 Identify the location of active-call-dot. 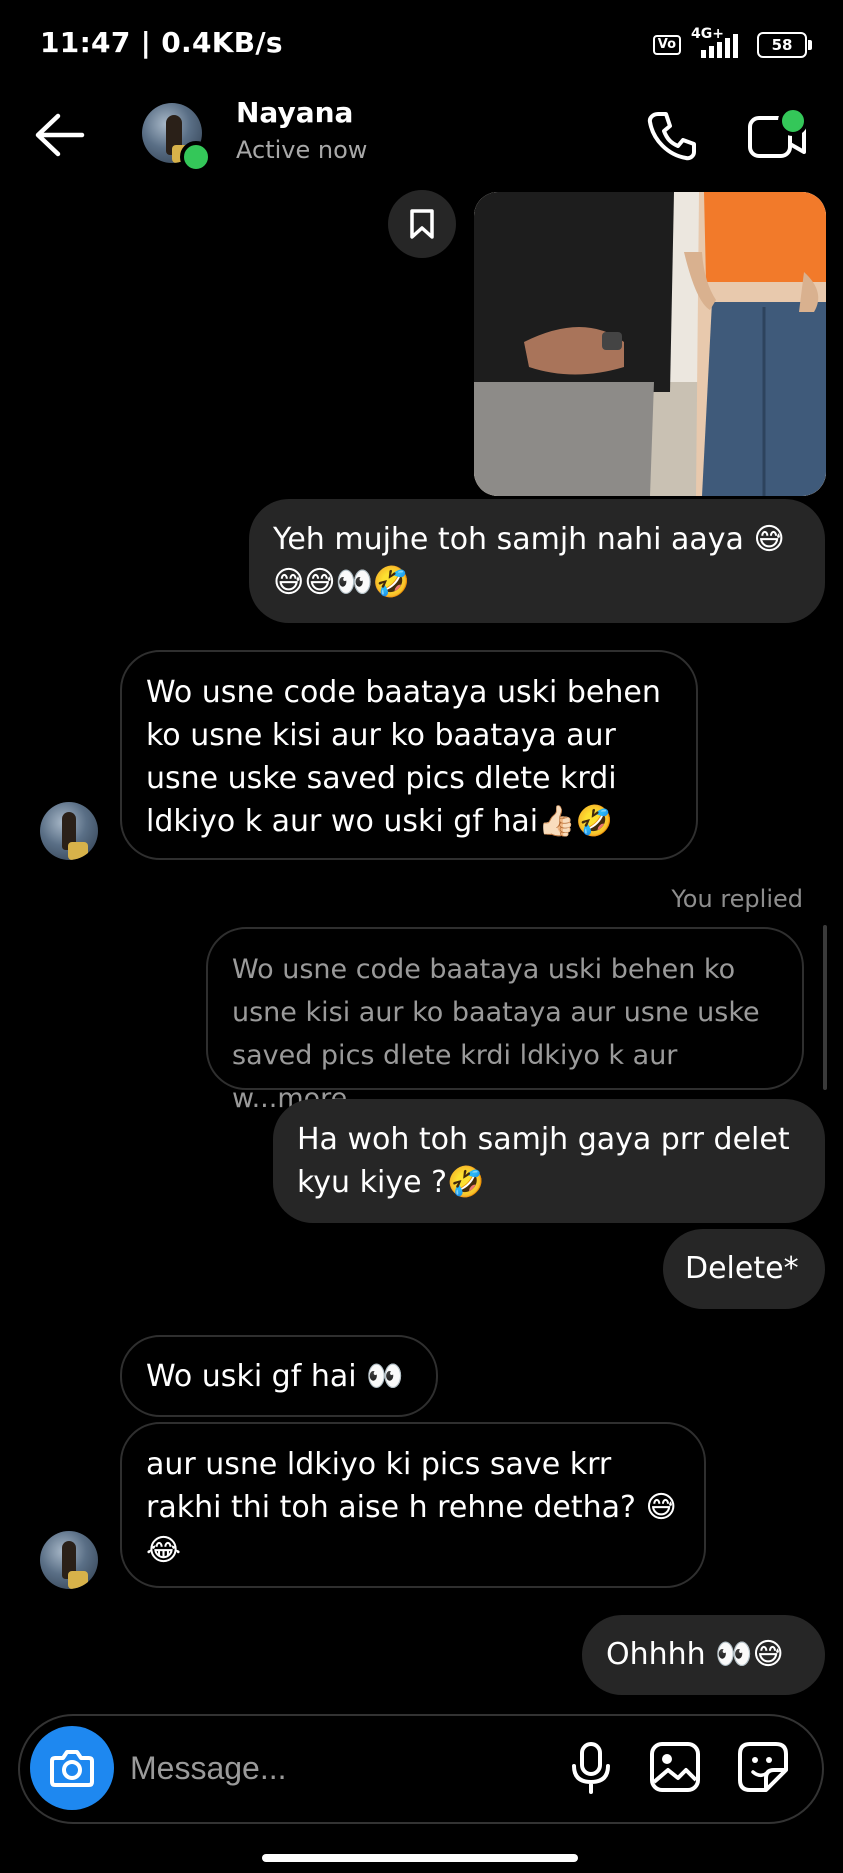
(793, 121).